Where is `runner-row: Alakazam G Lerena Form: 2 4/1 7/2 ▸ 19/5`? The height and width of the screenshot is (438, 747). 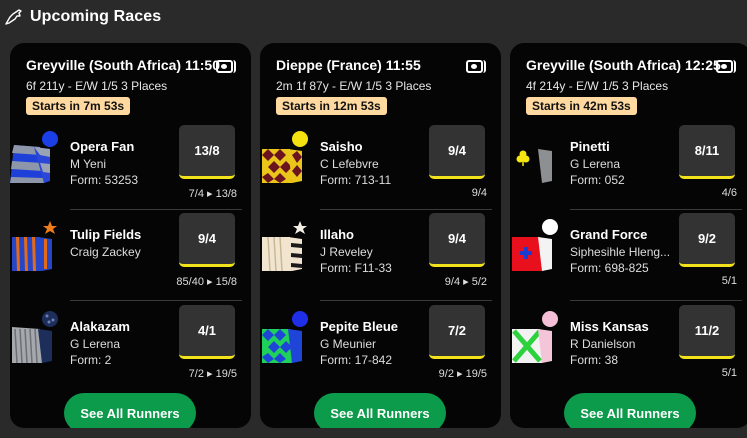 runner-row: Alakazam G Lerena Form: 2 4/1 7/2 ▸ 19/5 is located at coordinates (130, 346).